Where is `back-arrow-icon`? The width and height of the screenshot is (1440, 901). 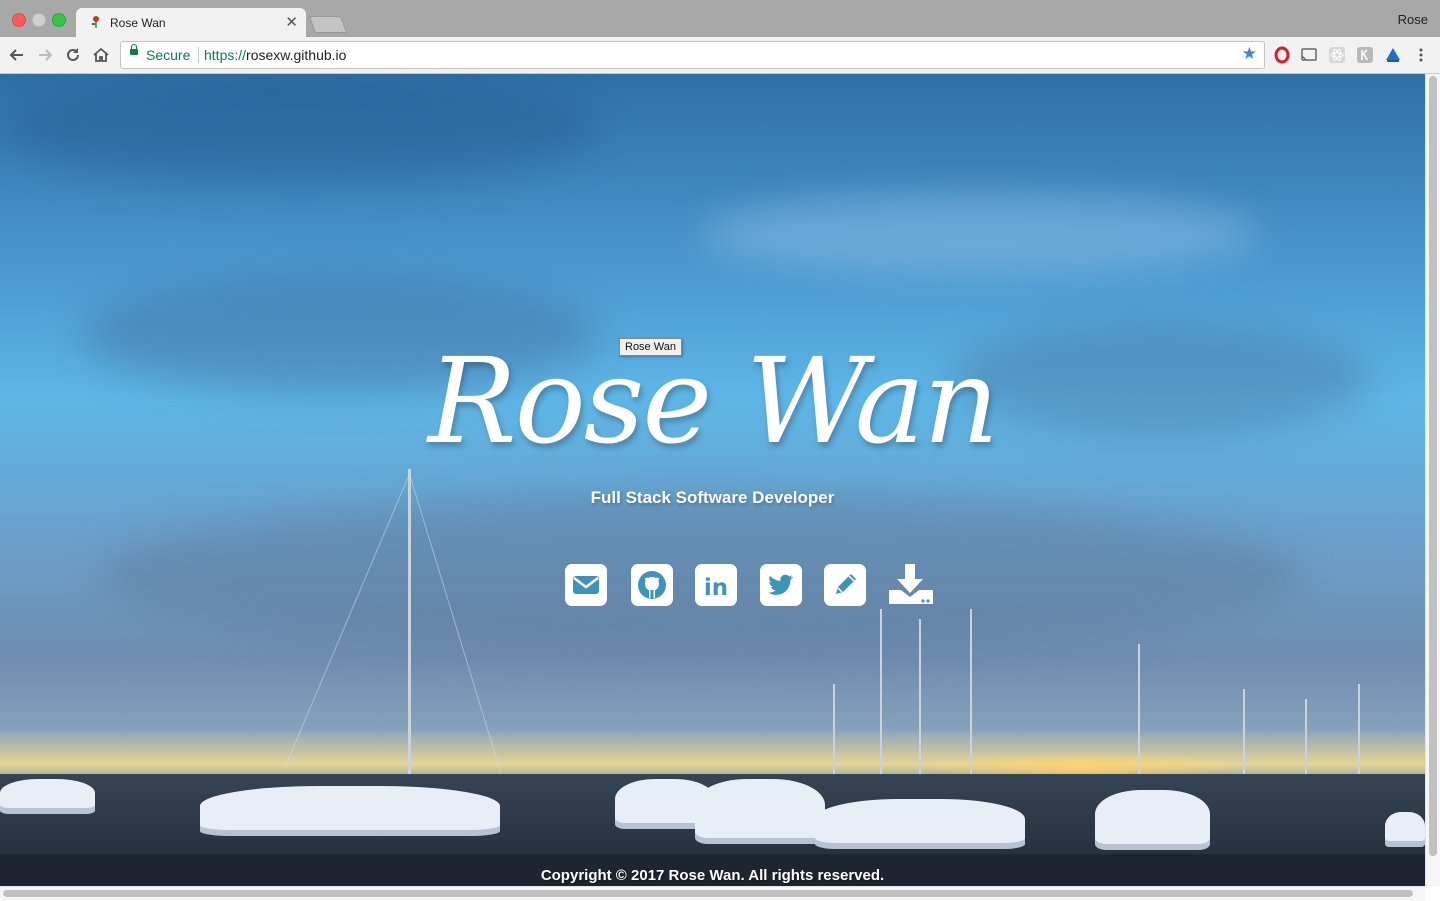
back-arrow-icon is located at coordinates (17, 55).